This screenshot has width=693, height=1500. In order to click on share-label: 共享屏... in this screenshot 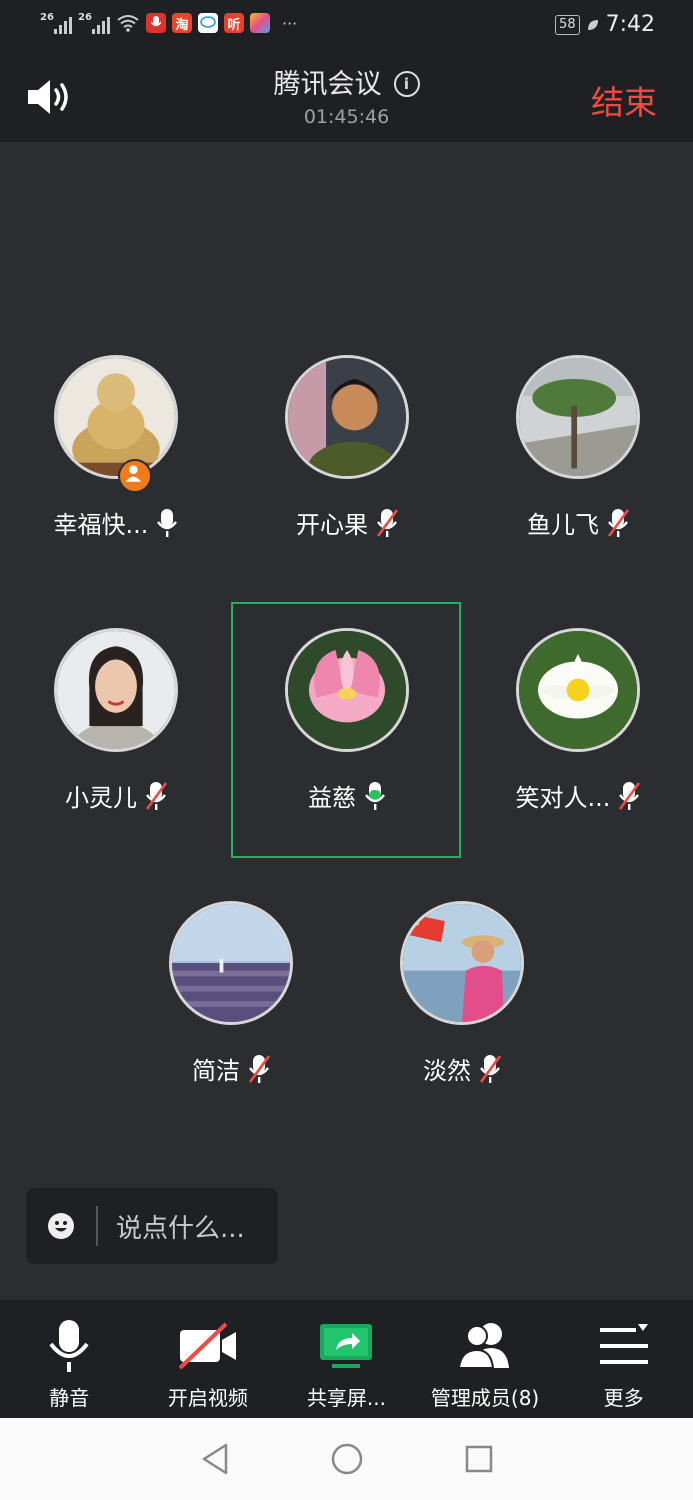, I will do `click(346, 1398)`.